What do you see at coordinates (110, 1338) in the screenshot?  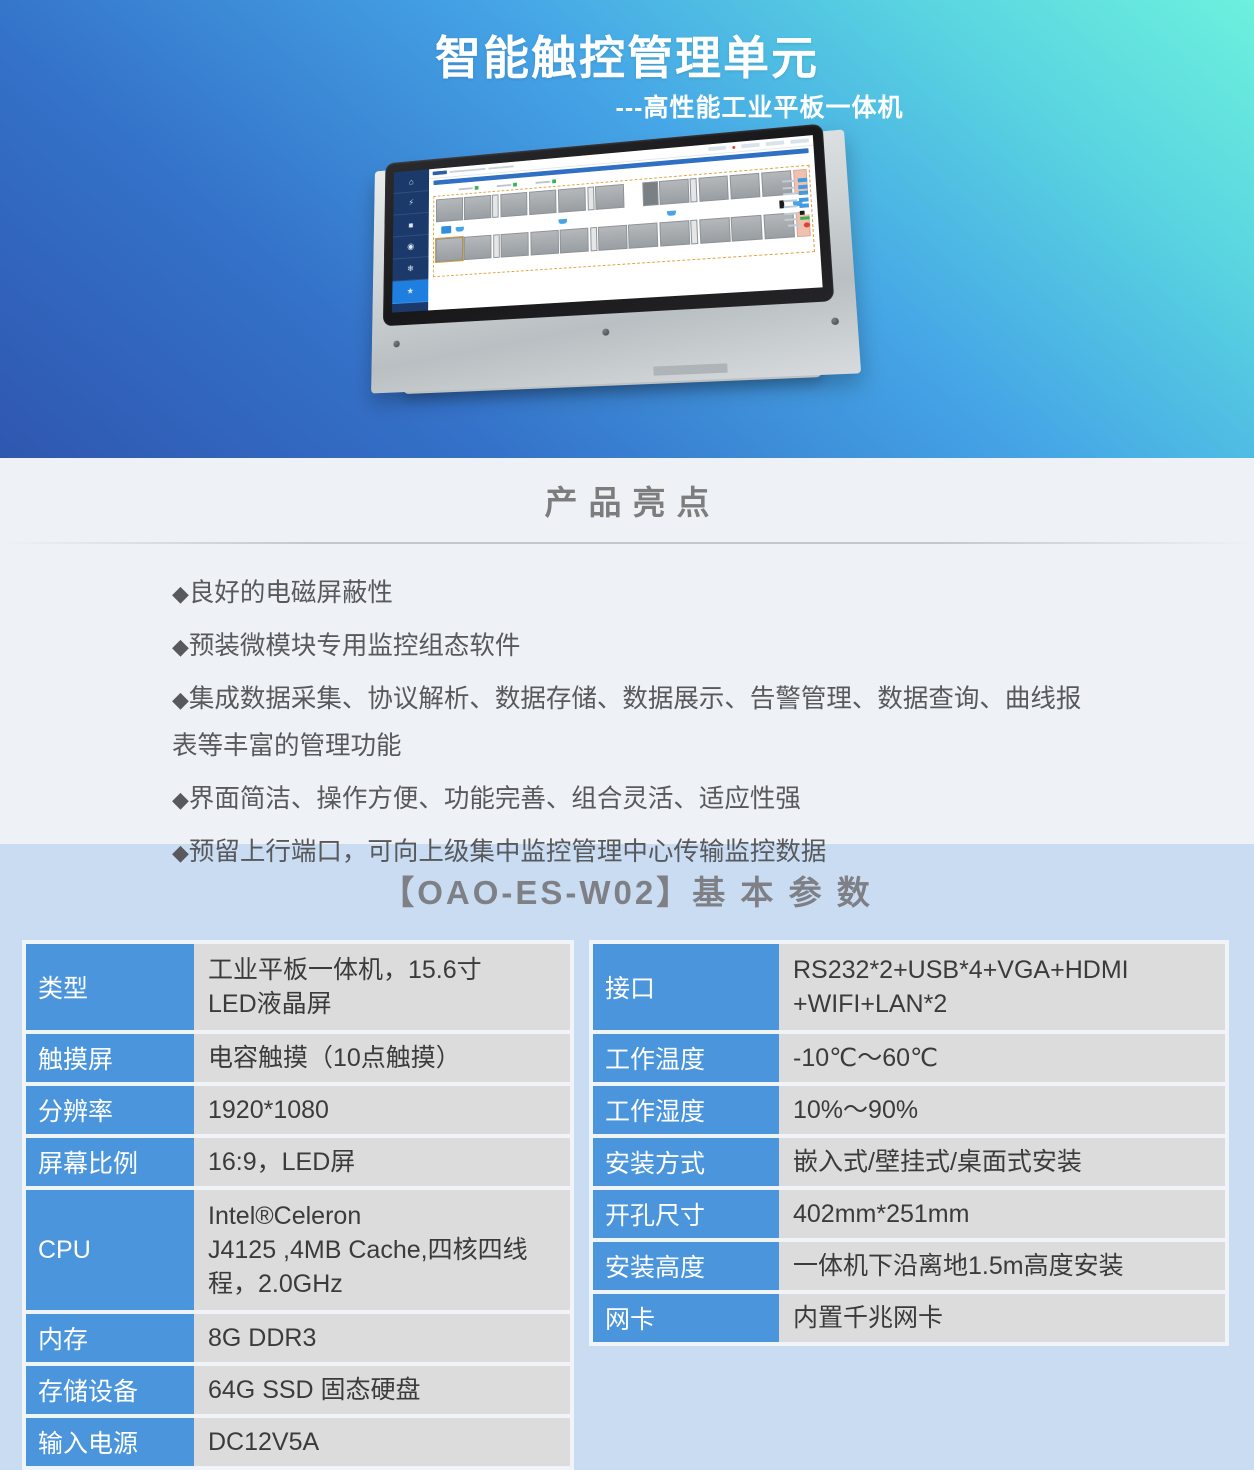 I see `spec-key: 内存` at bounding box center [110, 1338].